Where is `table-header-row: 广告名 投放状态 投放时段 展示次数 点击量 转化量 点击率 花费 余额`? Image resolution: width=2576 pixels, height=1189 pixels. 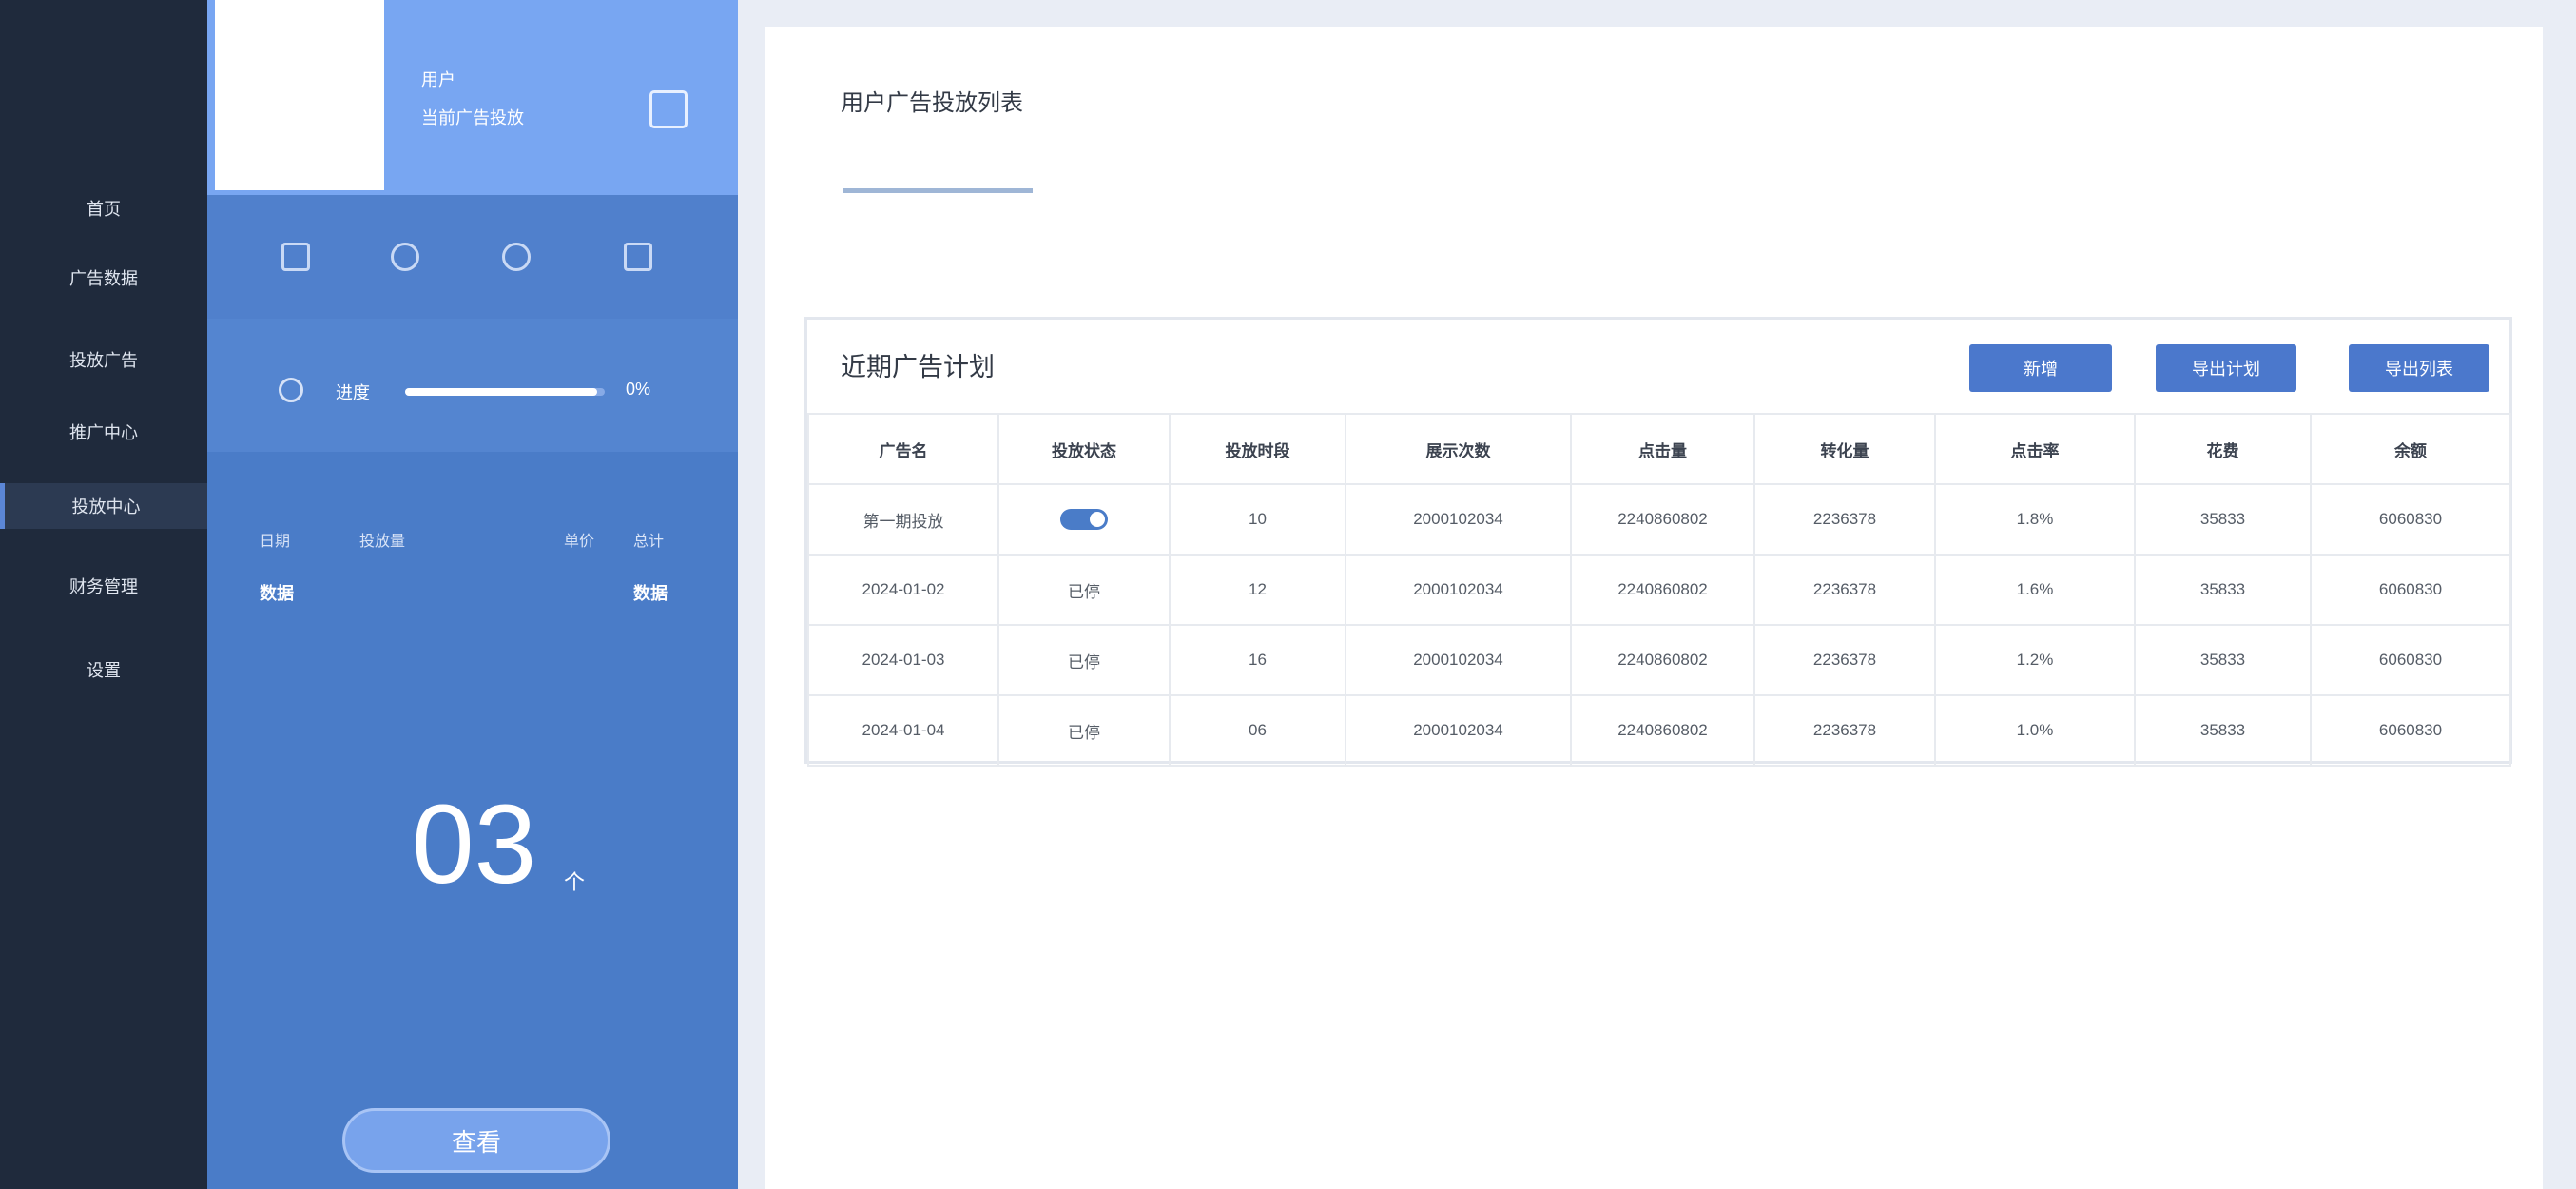 table-header-row: 广告名 投放状态 投放时段 展示次数 点击量 转化量 点击率 花费 余额 is located at coordinates (1659, 449).